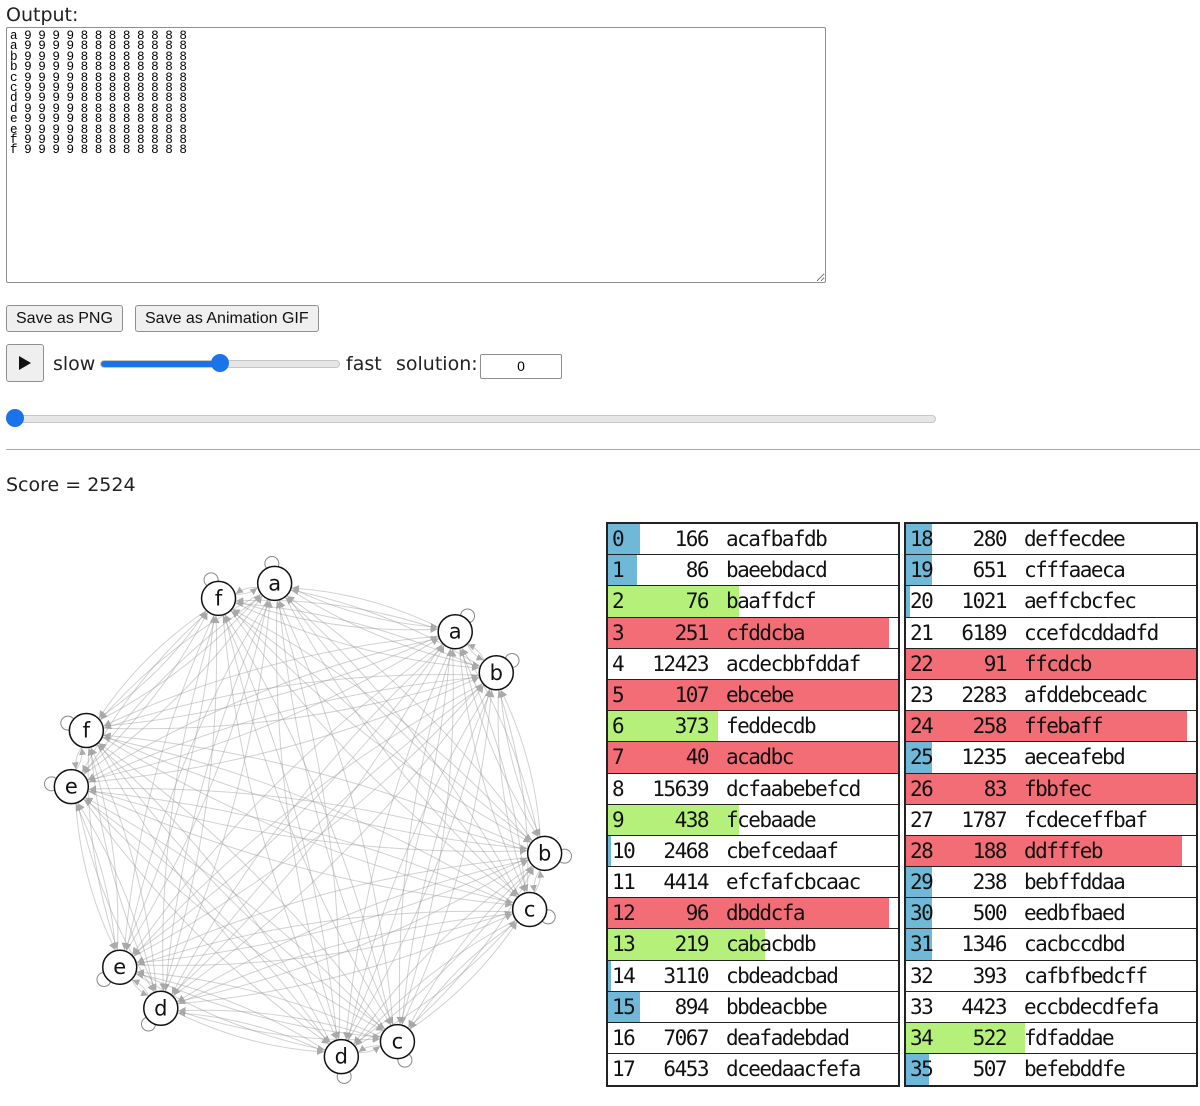 Image resolution: width=1200 pixels, height=1106 pixels. Describe the element at coordinates (760, 694) in the screenshot. I see `row-string: ebcebe` at that location.